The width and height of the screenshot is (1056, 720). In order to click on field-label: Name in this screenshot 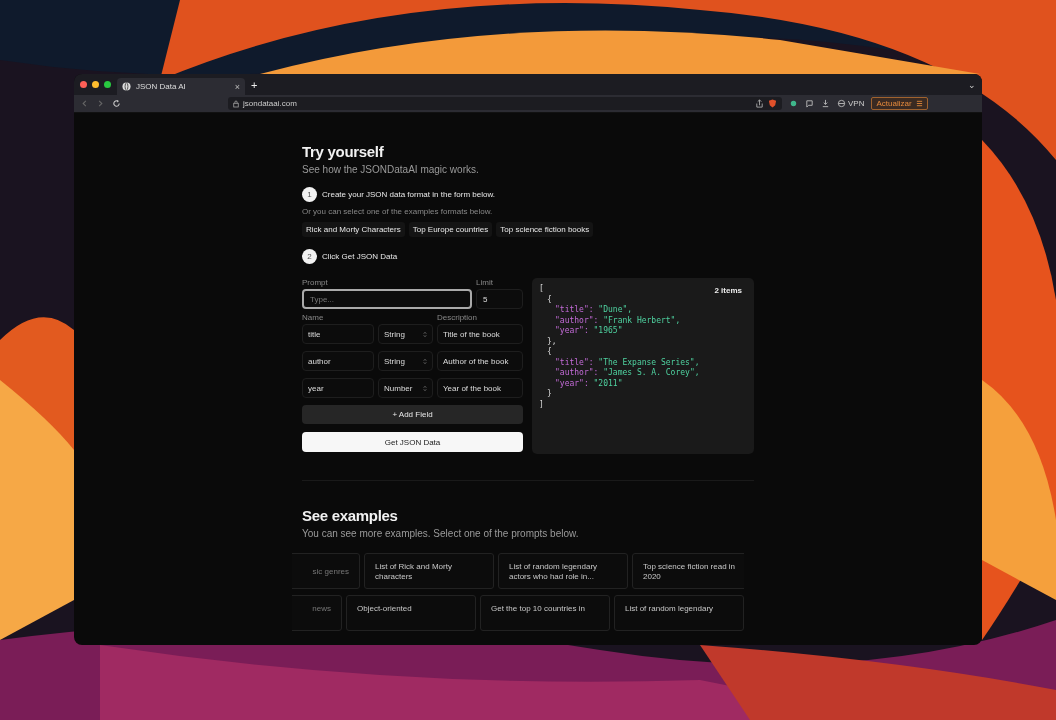, I will do `click(313, 317)`.